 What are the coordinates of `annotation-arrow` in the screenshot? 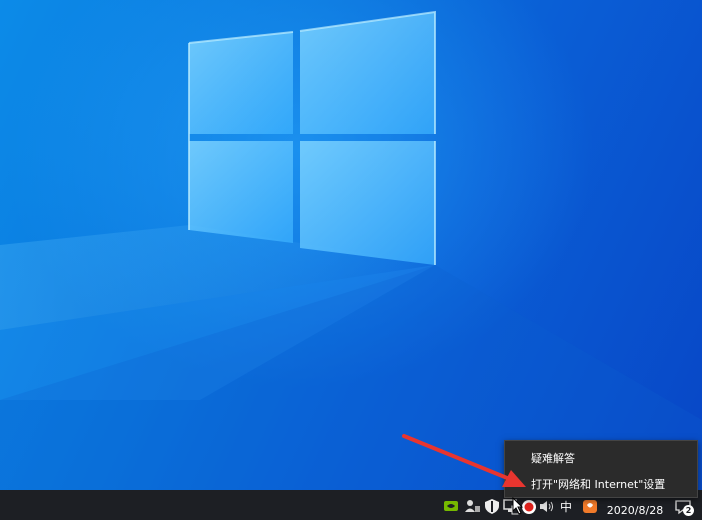 It's located at (464, 460).